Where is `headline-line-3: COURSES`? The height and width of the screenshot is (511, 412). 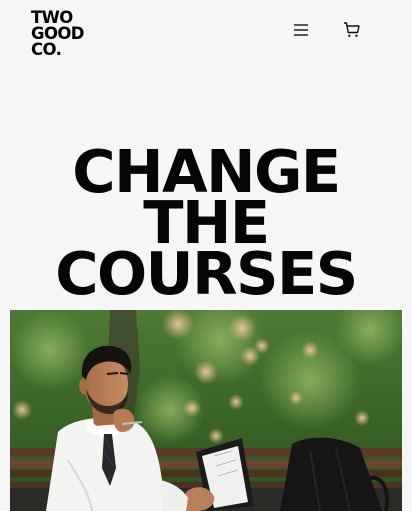
headline-line-3: COURSES is located at coordinates (206, 273).